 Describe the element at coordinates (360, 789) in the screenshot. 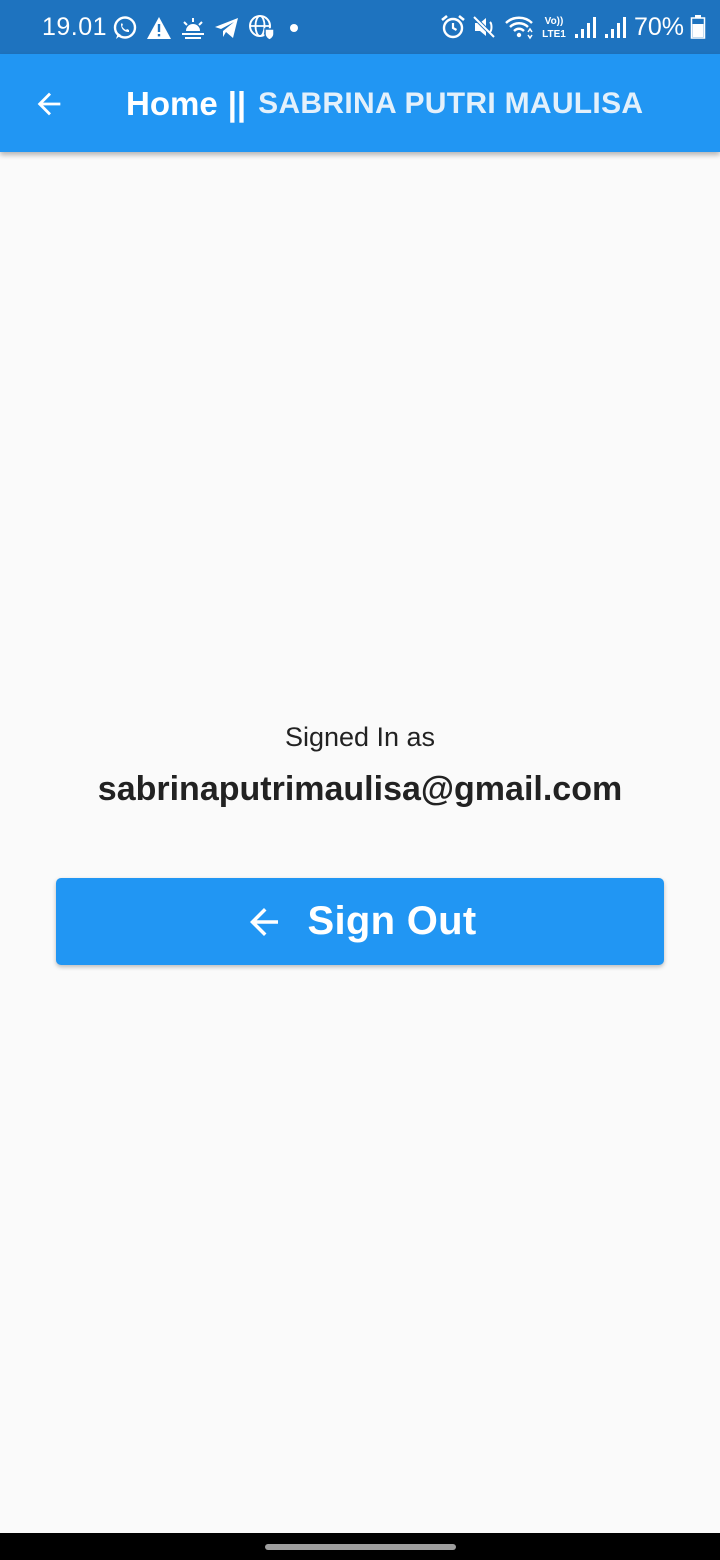

I see `user-email: sabrinaputrimaulisa@gmail.com` at that location.